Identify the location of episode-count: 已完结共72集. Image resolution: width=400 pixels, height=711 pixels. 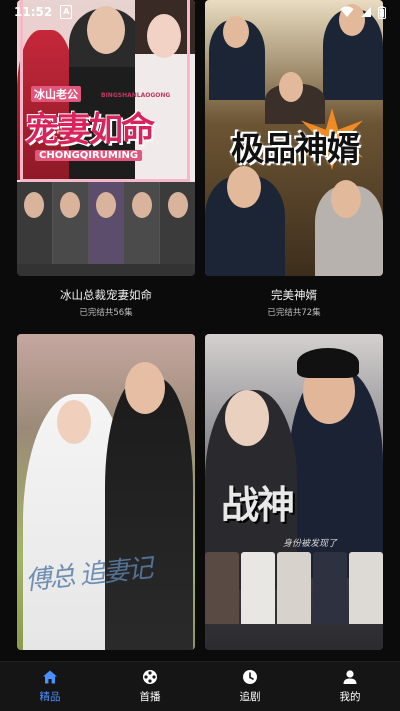
(294, 313).